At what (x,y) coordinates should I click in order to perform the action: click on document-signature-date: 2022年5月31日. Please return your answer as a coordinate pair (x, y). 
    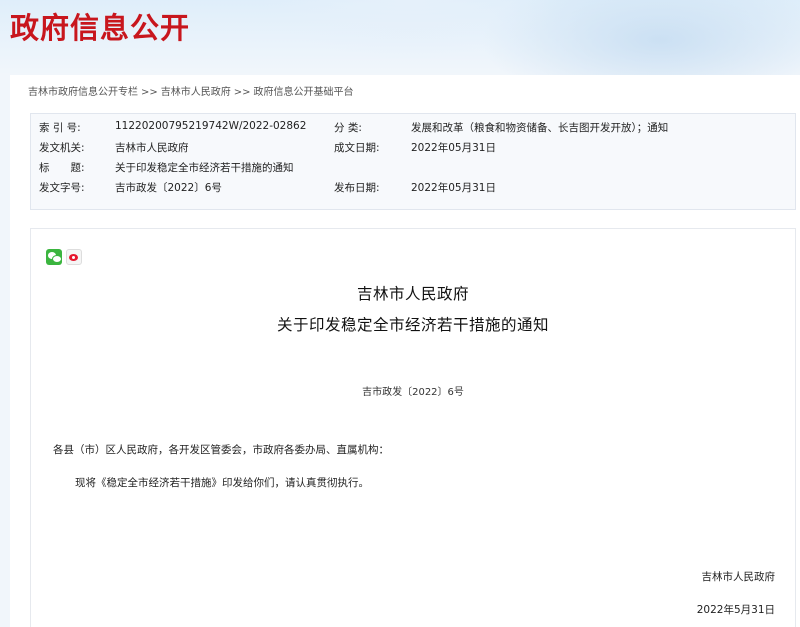
    Looking at the image, I should click on (735, 610).